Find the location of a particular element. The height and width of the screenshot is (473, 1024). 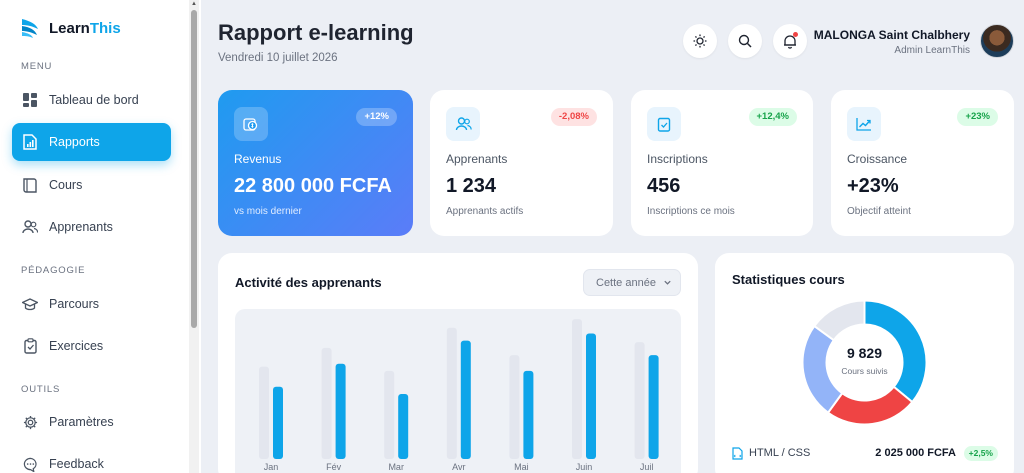

sidebar-item-label: Paramètres is located at coordinates (81, 422).